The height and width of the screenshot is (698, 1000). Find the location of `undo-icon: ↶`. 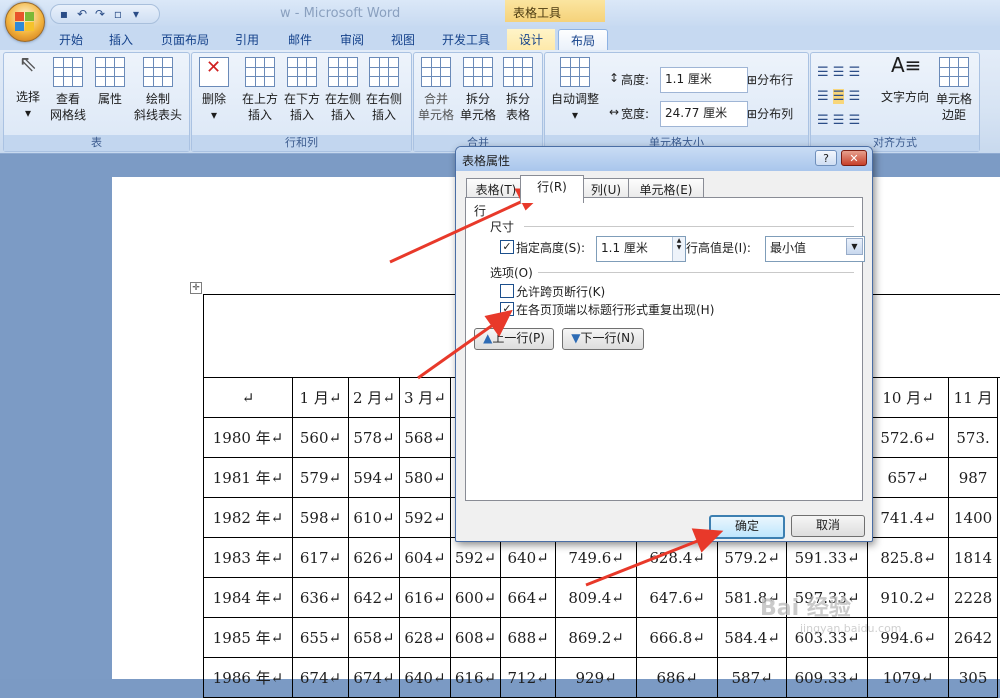

undo-icon: ↶ is located at coordinates (82, 14).